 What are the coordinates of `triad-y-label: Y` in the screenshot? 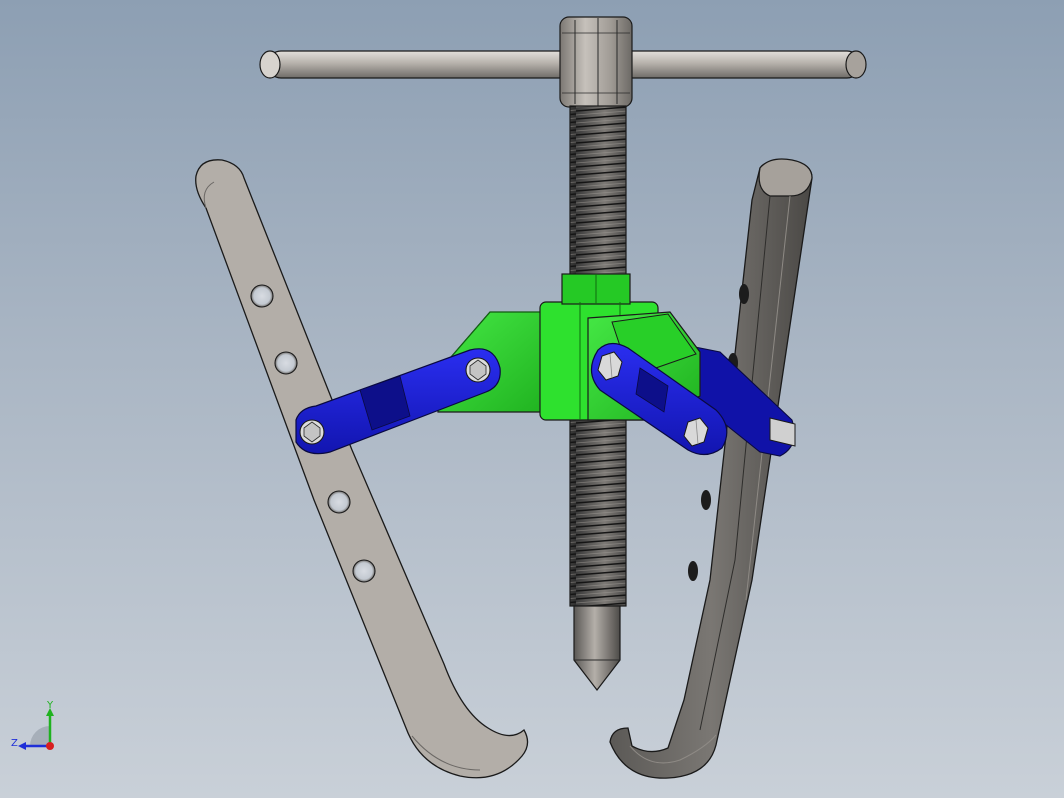 It's located at (50, 705).